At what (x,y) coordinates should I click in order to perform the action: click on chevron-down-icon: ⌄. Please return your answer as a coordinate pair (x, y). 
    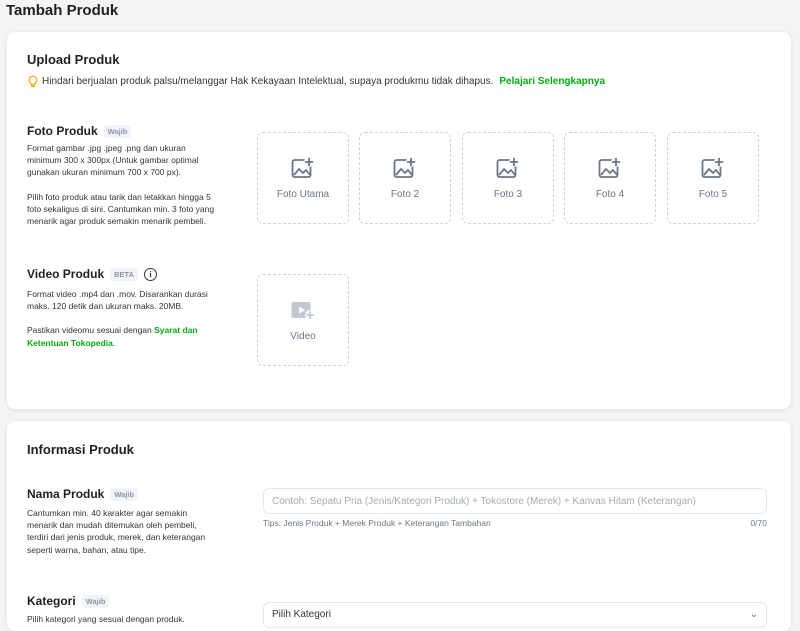
    Looking at the image, I should click on (753, 614).